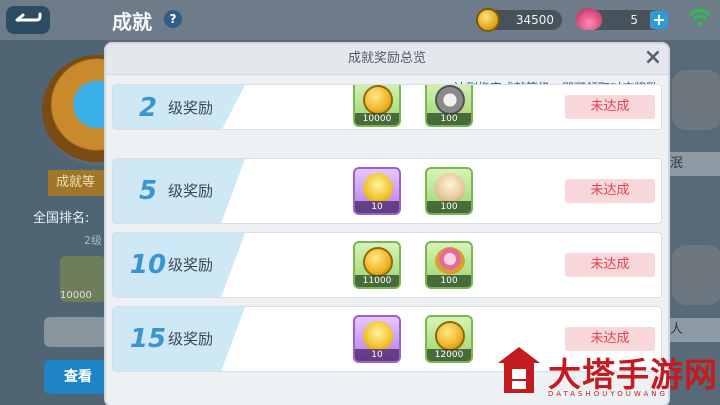  I want to click on reward-qty: 10000, so click(377, 119).